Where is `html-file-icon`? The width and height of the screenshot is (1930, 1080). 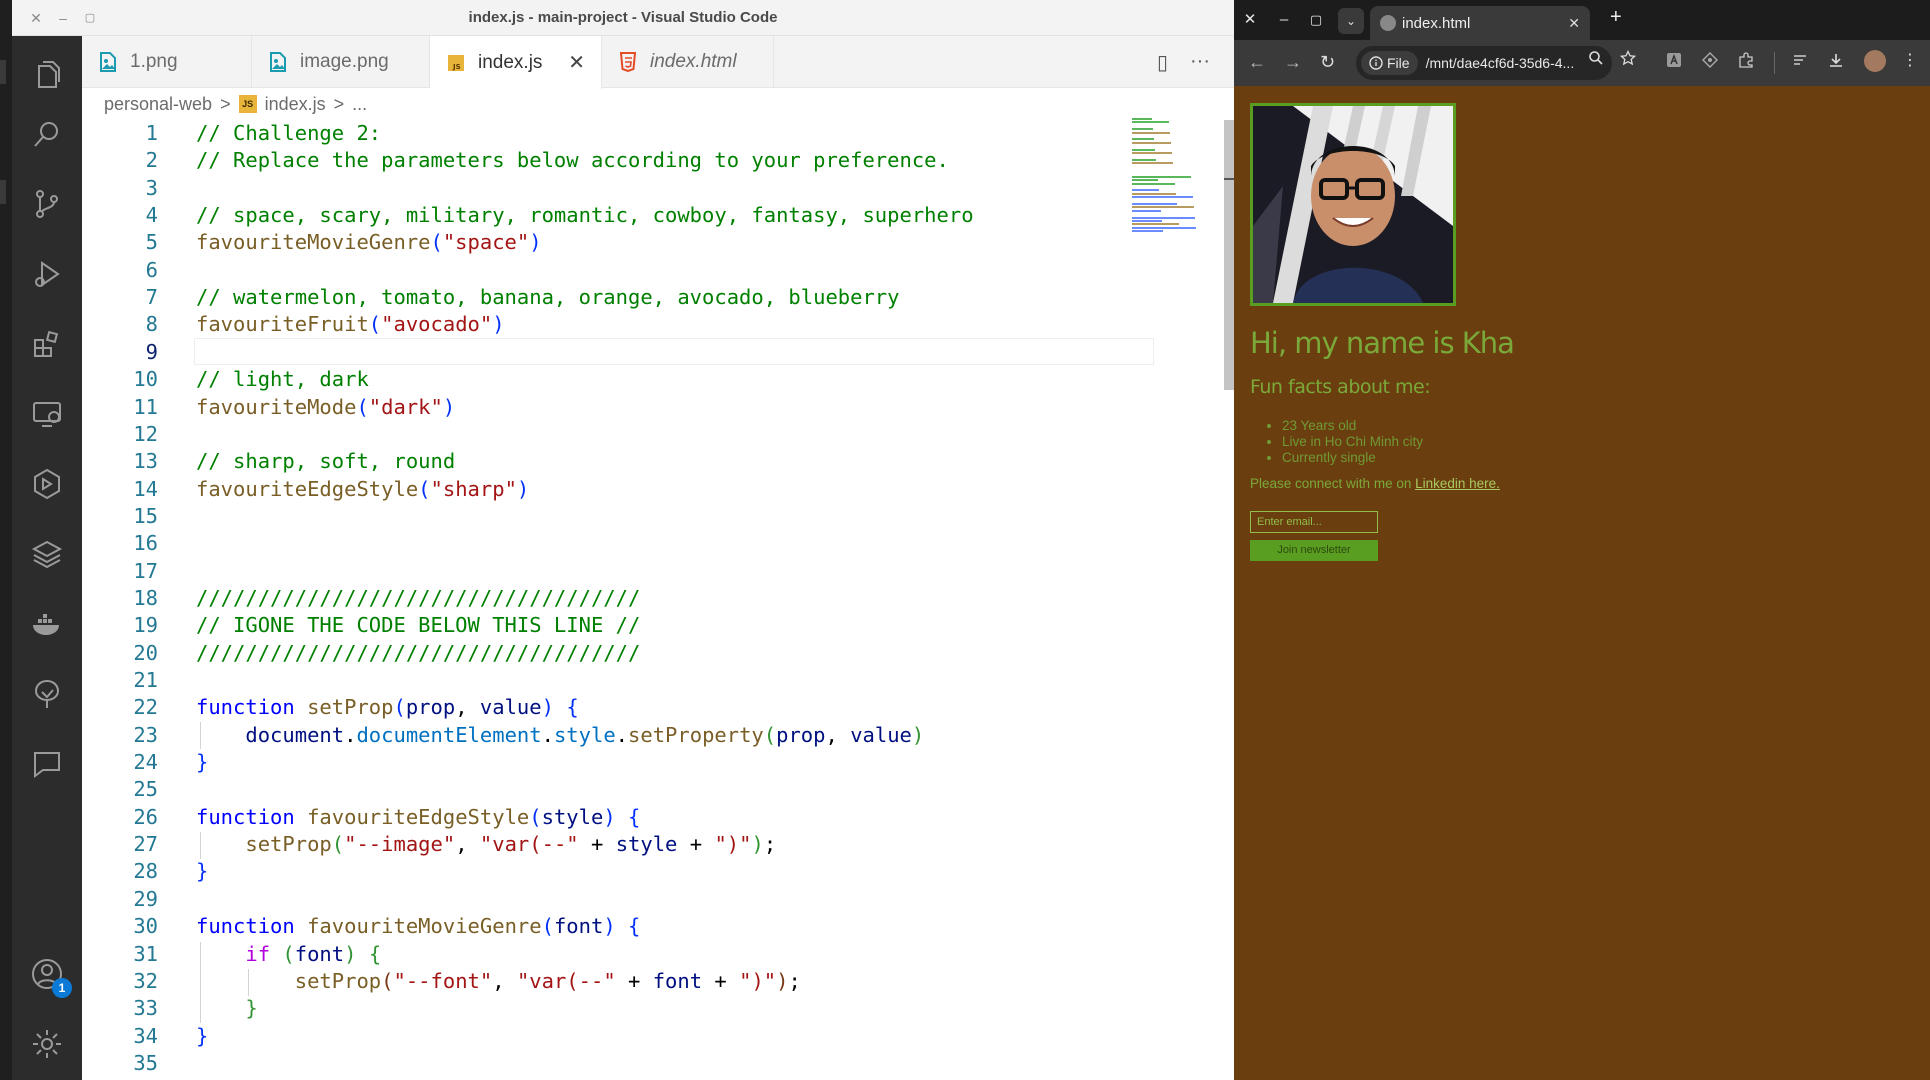 html-file-icon is located at coordinates (628, 62).